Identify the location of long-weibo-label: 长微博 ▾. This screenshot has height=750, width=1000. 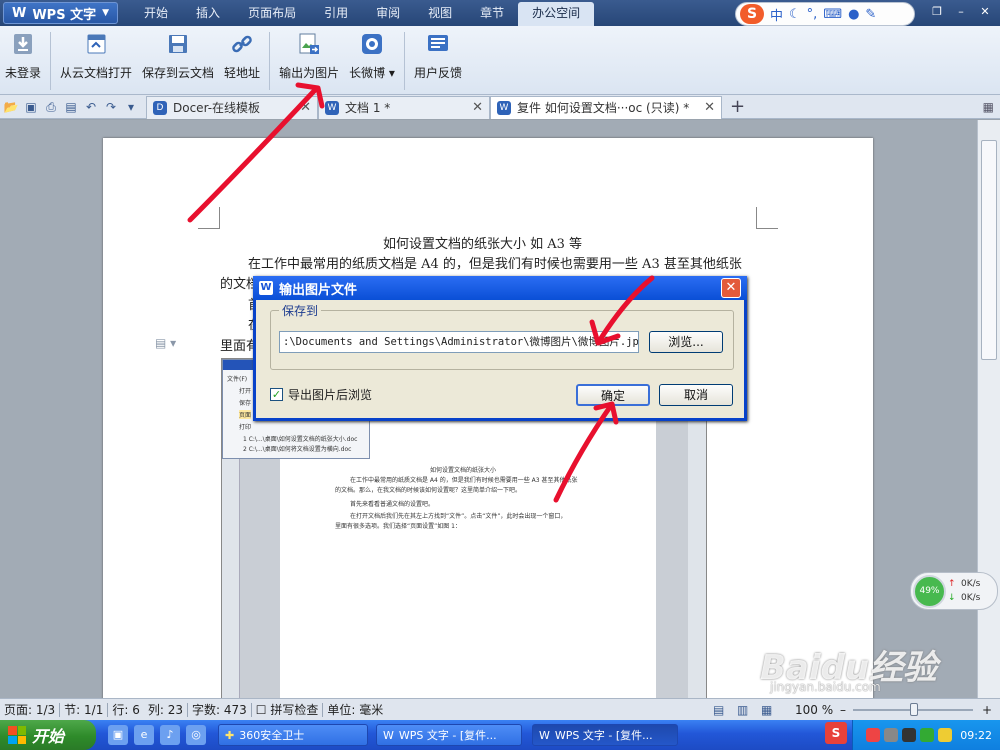
(372, 73).